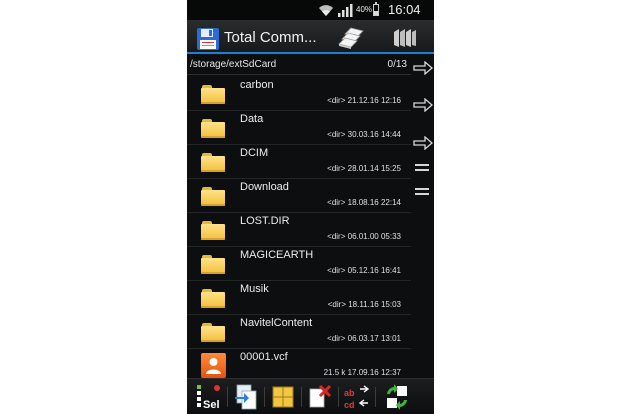 Image resolution: width=621 pixels, height=414 pixels. What do you see at coordinates (264, 357) in the screenshot?
I see `item-name: 00001.vcf` at bounding box center [264, 357].